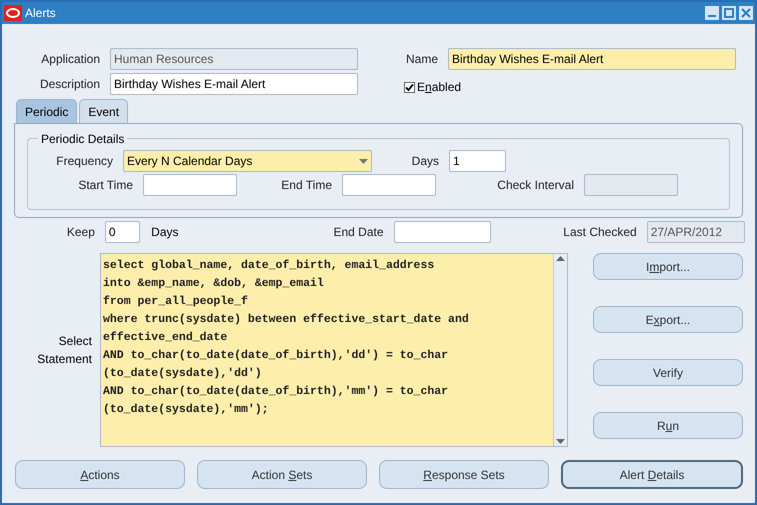 Image resolution: width=757 pixels, height=505 pixels. I want to click on field-label: Start Time, so click(105, 185).